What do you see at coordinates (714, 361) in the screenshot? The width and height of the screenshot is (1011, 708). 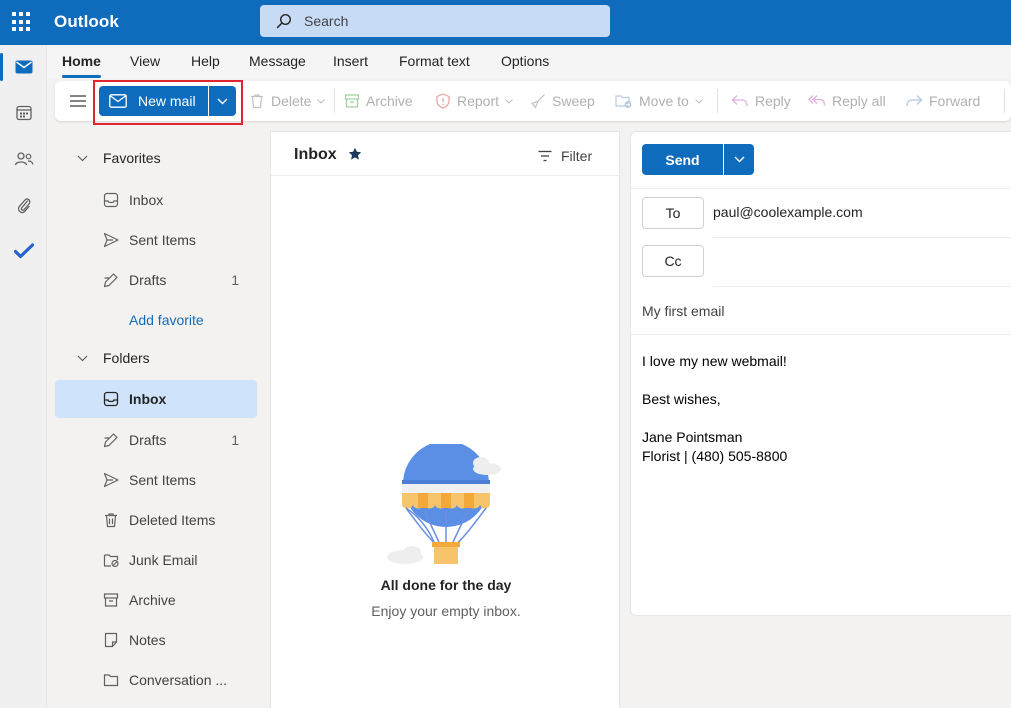 I see `body-line: I love my new webmail!` at bounding box center [714, 361].